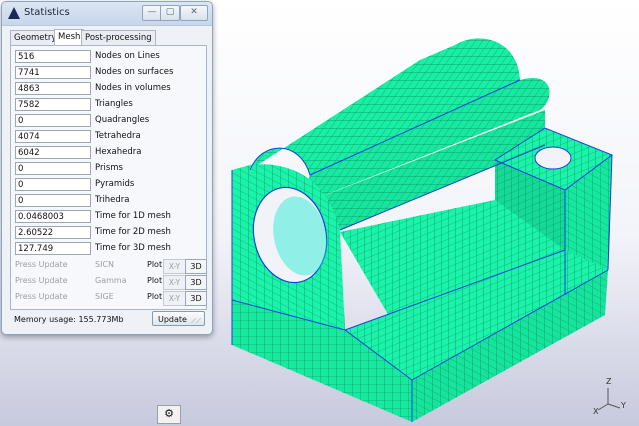 Image resolution: width=639 pixels, height=426 pixels. What do you see at coordinates (53, 248) in the screenshot?
I see `stat-value-time-3d: 127.749` at bounding box center [53, 248].